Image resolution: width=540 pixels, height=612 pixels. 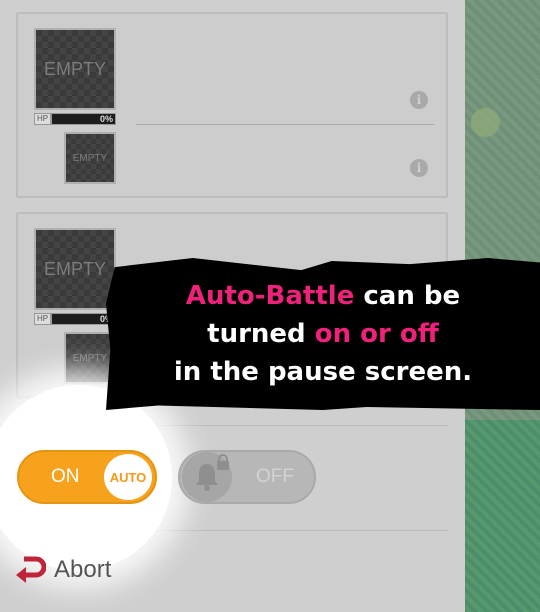 What do you see at coordinates (261, 334) in the screenshot?
I see `banner-text: turned` at bounding box center [261, 334].